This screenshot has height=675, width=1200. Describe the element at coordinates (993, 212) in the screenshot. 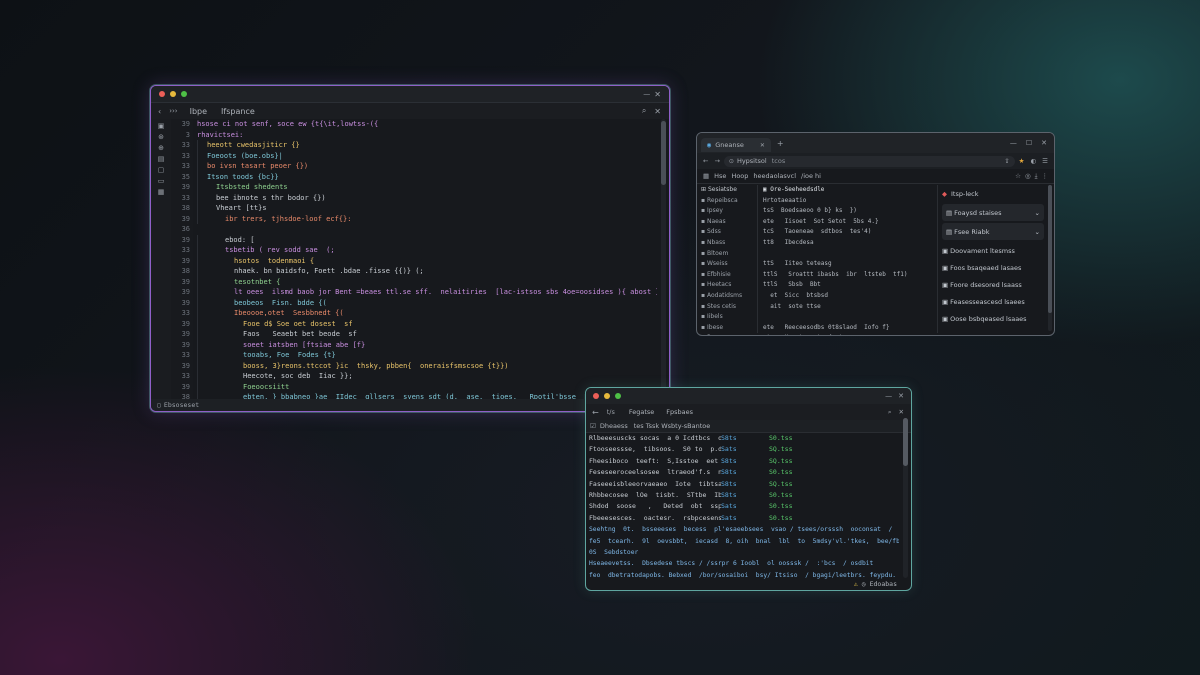

I see `dropdown-item: ▤ Foaysd staises ⌄` at that location.